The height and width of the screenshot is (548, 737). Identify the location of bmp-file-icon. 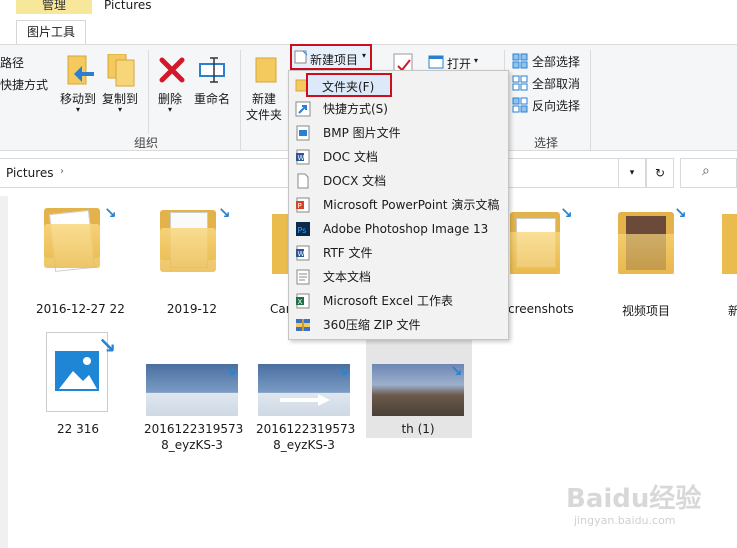
(303, 133).